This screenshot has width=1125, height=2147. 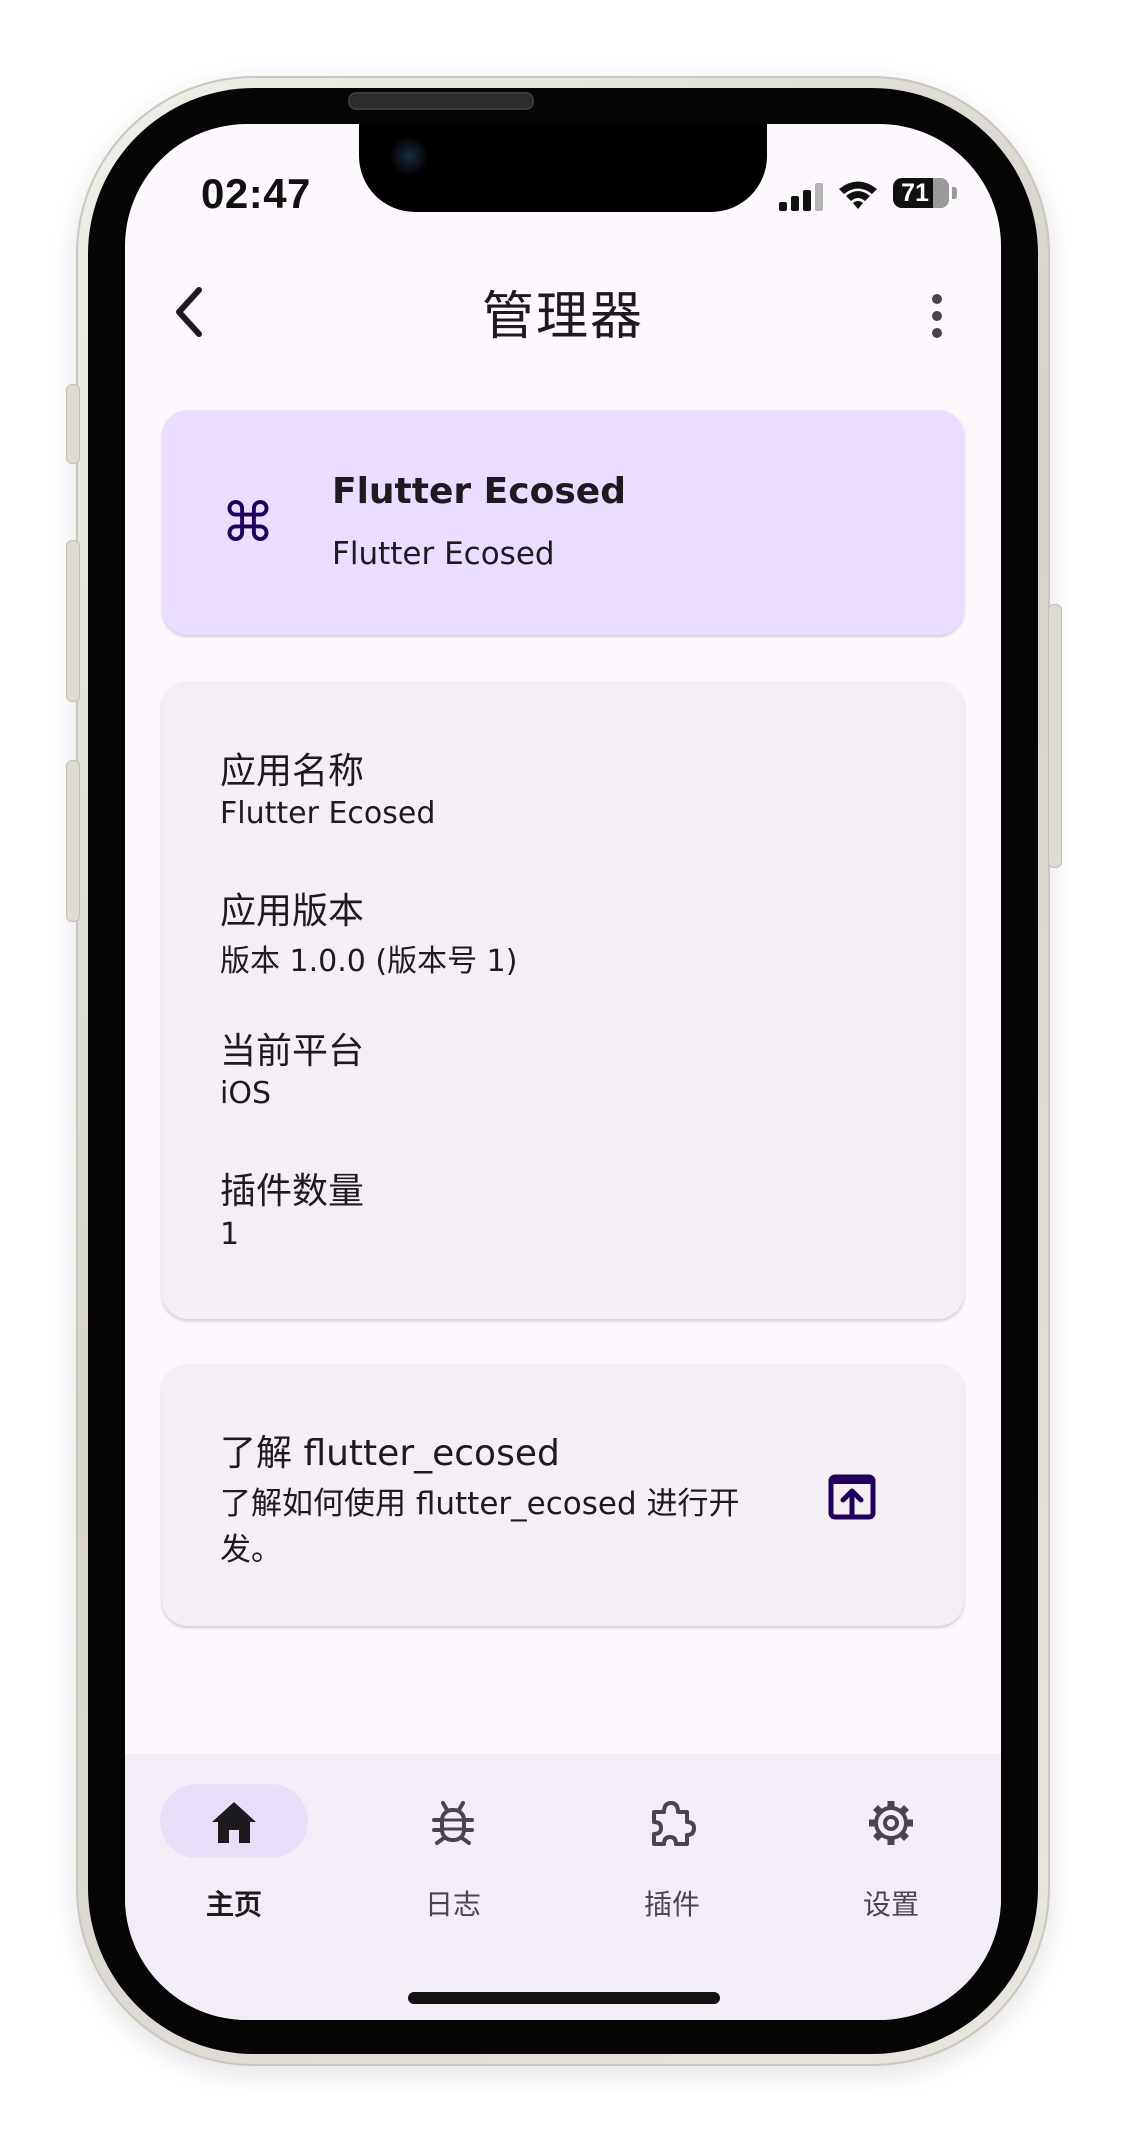 I want to click on nav-item-plugins: 插件, so click(x=672, y=1859).